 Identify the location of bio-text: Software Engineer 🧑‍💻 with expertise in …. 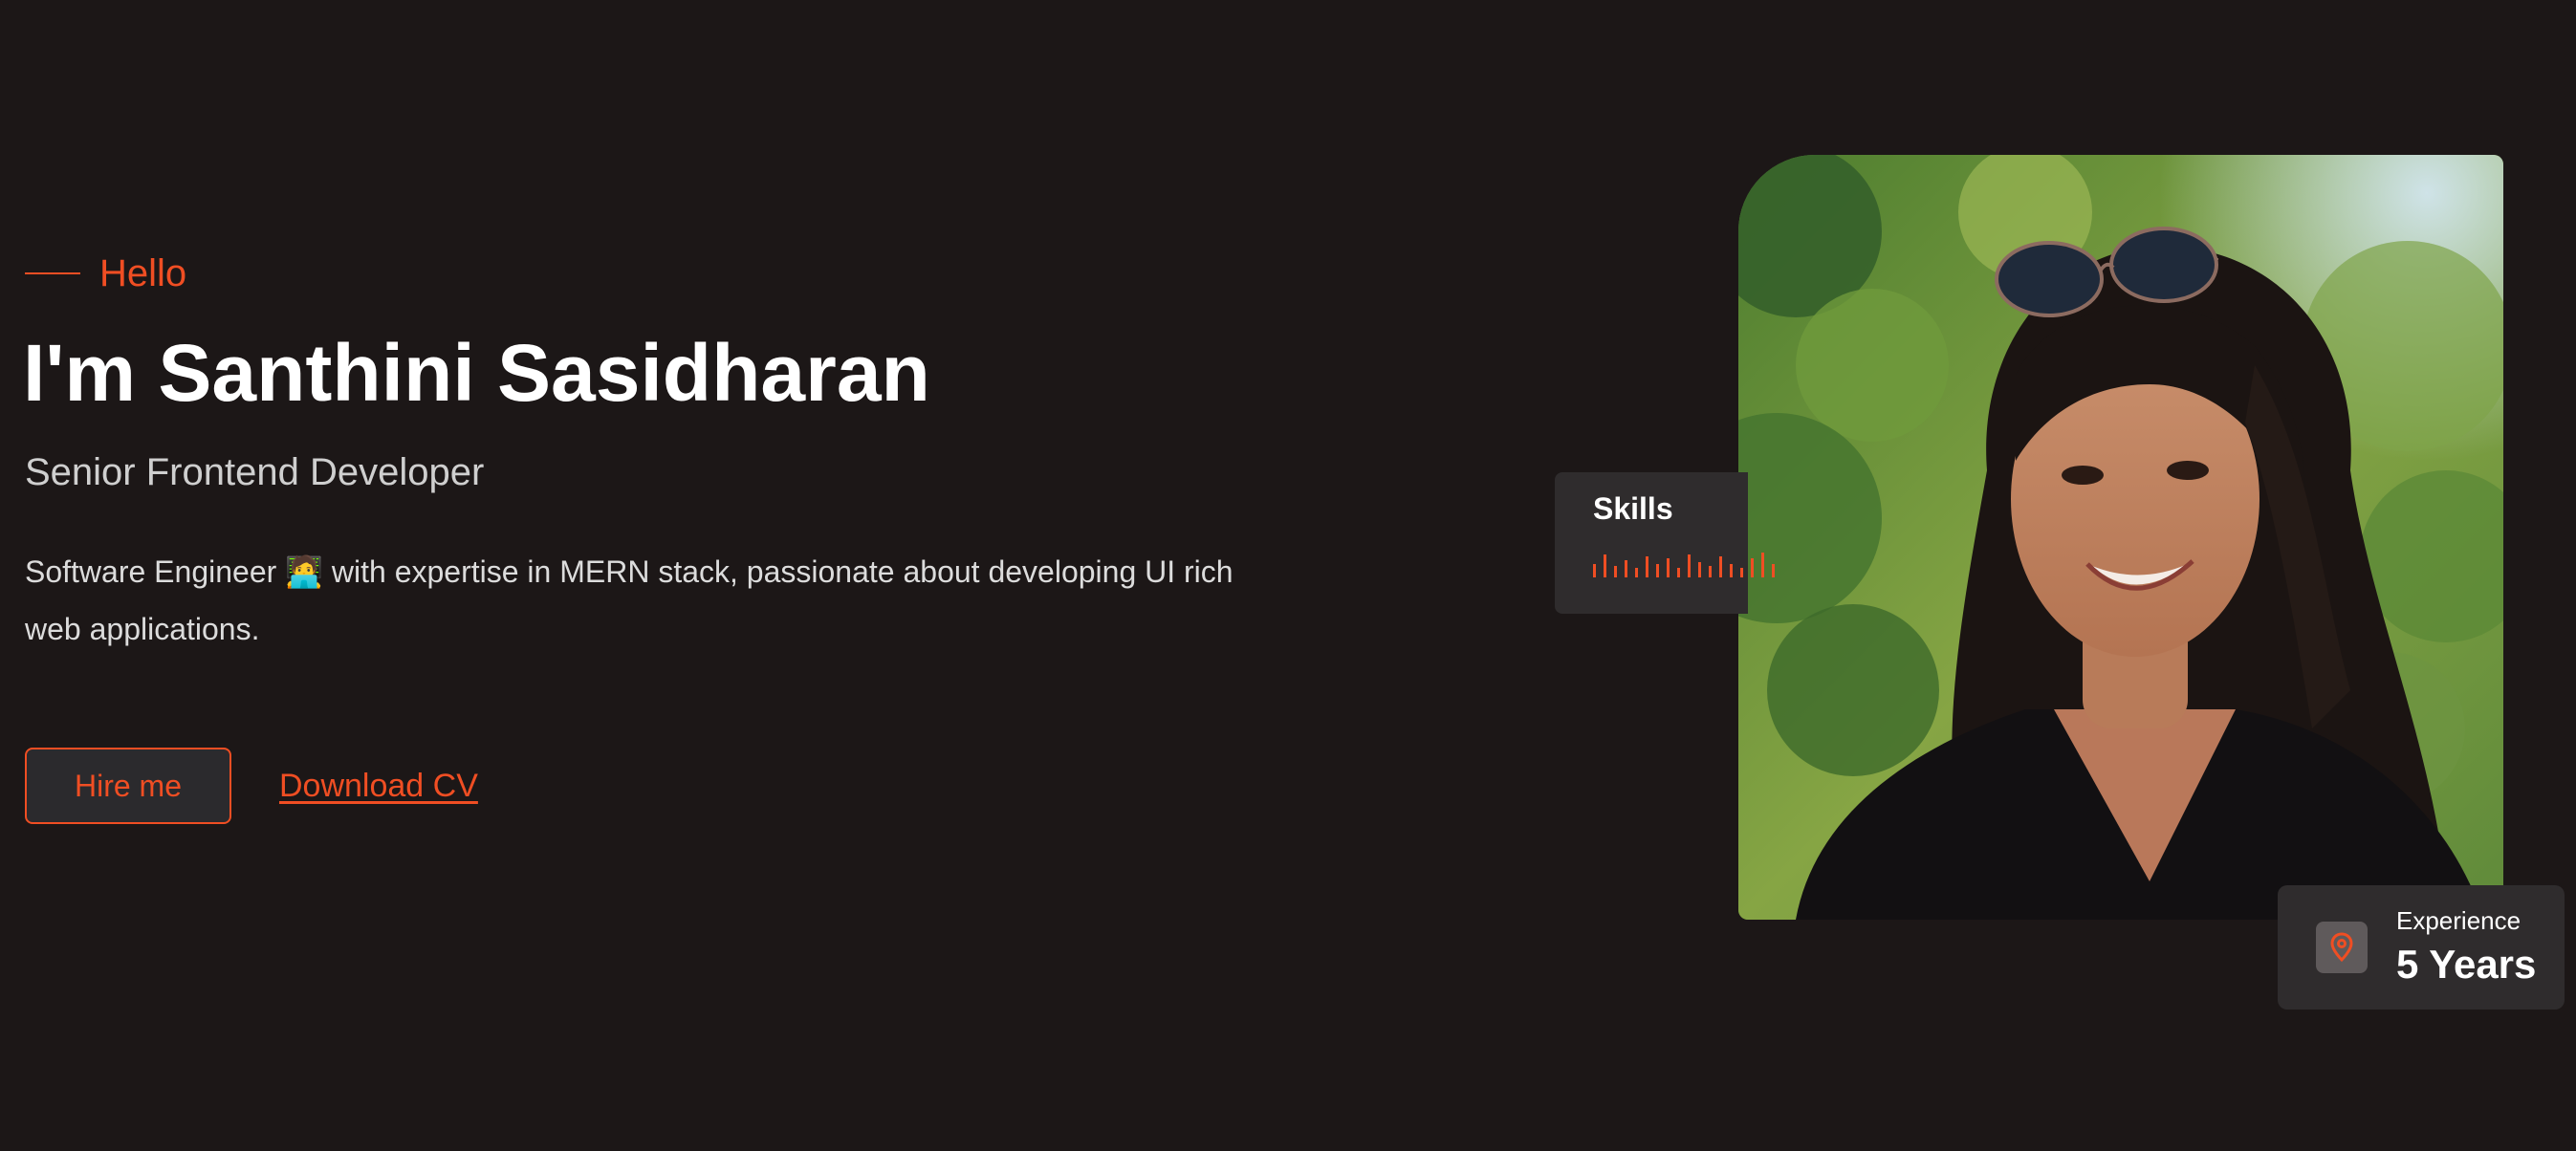
(629, 600).